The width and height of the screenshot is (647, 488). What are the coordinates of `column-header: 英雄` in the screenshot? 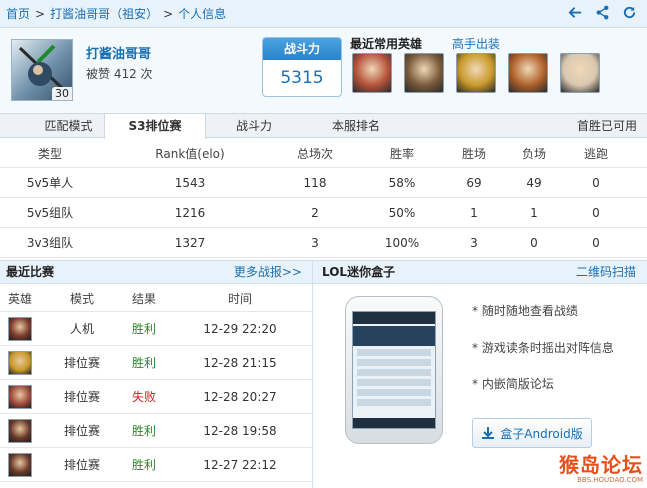 It's located at (19, 299).